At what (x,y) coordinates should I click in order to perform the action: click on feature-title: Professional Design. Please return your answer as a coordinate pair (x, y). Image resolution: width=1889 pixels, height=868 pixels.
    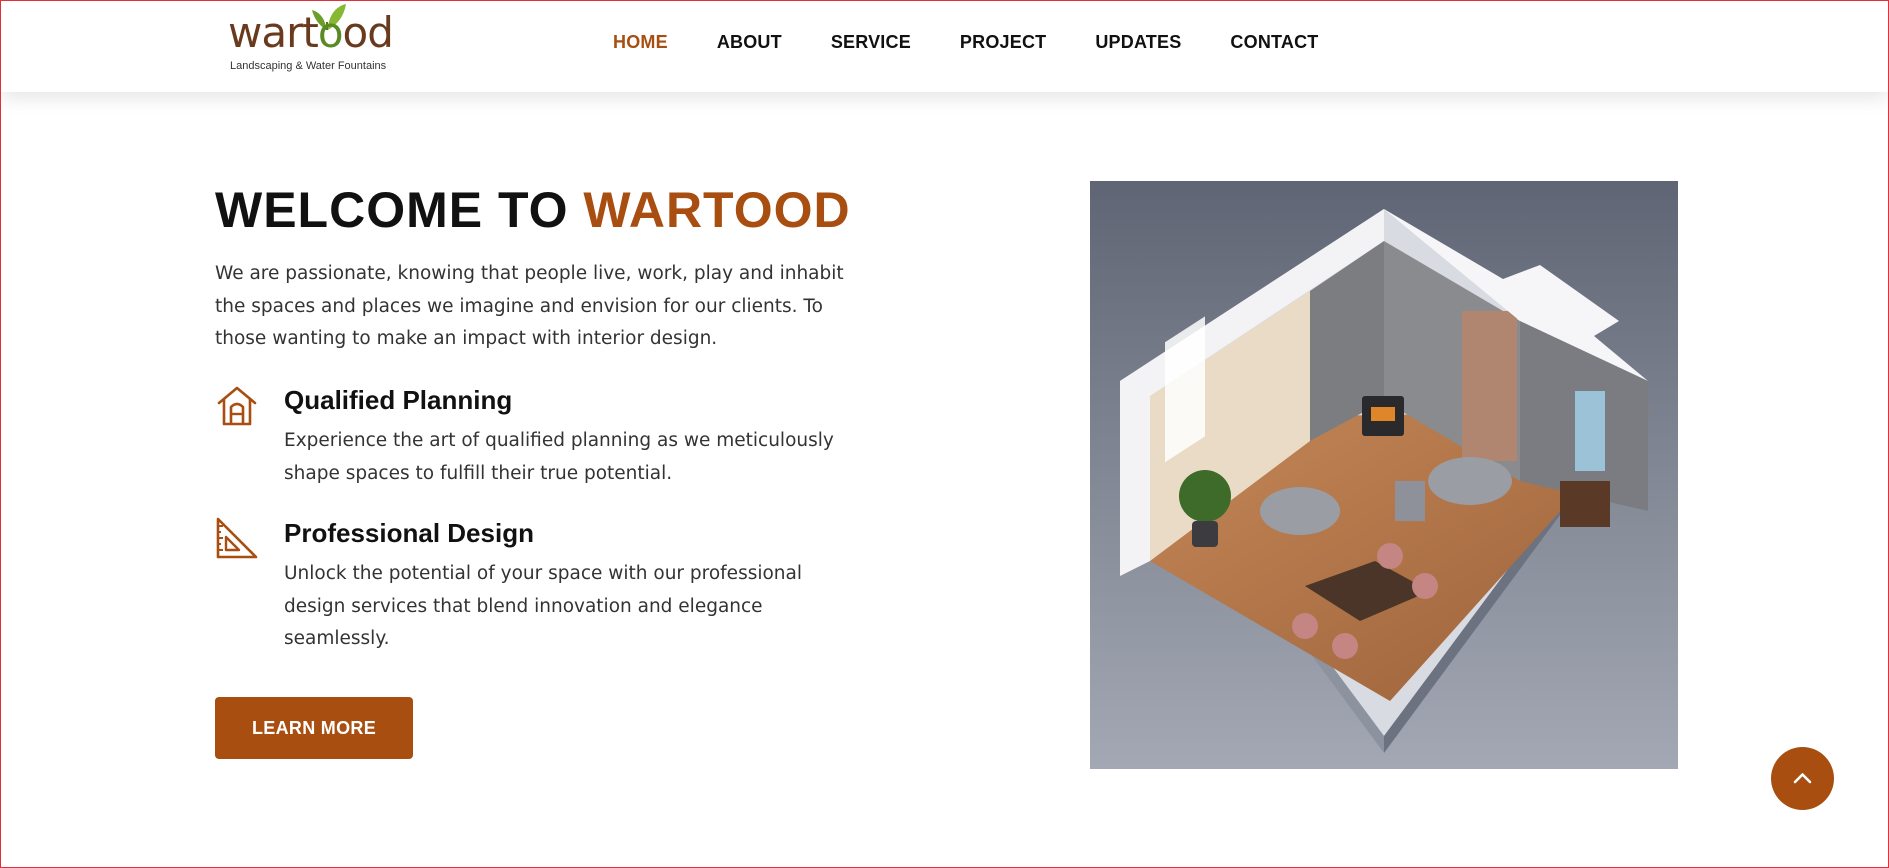
    Looking at the image, I should click on (409, 533).